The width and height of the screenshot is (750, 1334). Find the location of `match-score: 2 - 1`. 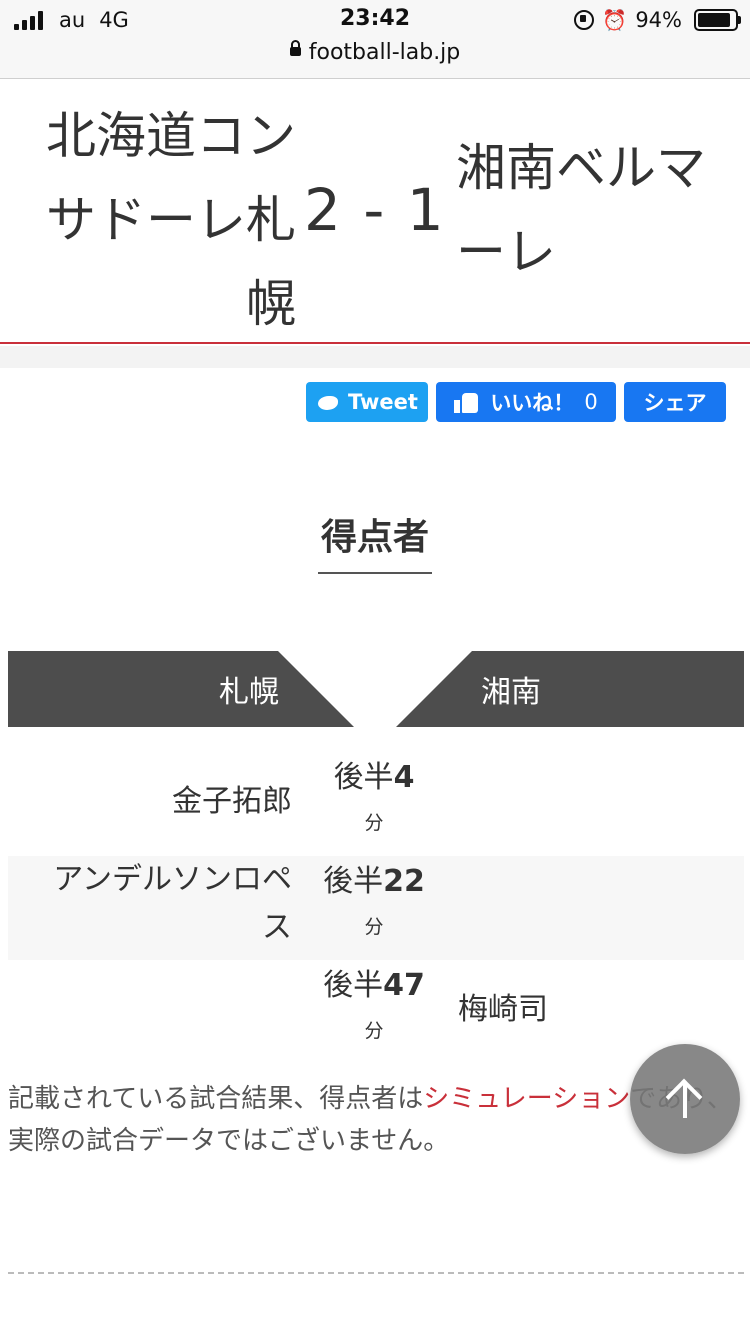

match-score: 2 - 1 is located at coordinates (375, 210).